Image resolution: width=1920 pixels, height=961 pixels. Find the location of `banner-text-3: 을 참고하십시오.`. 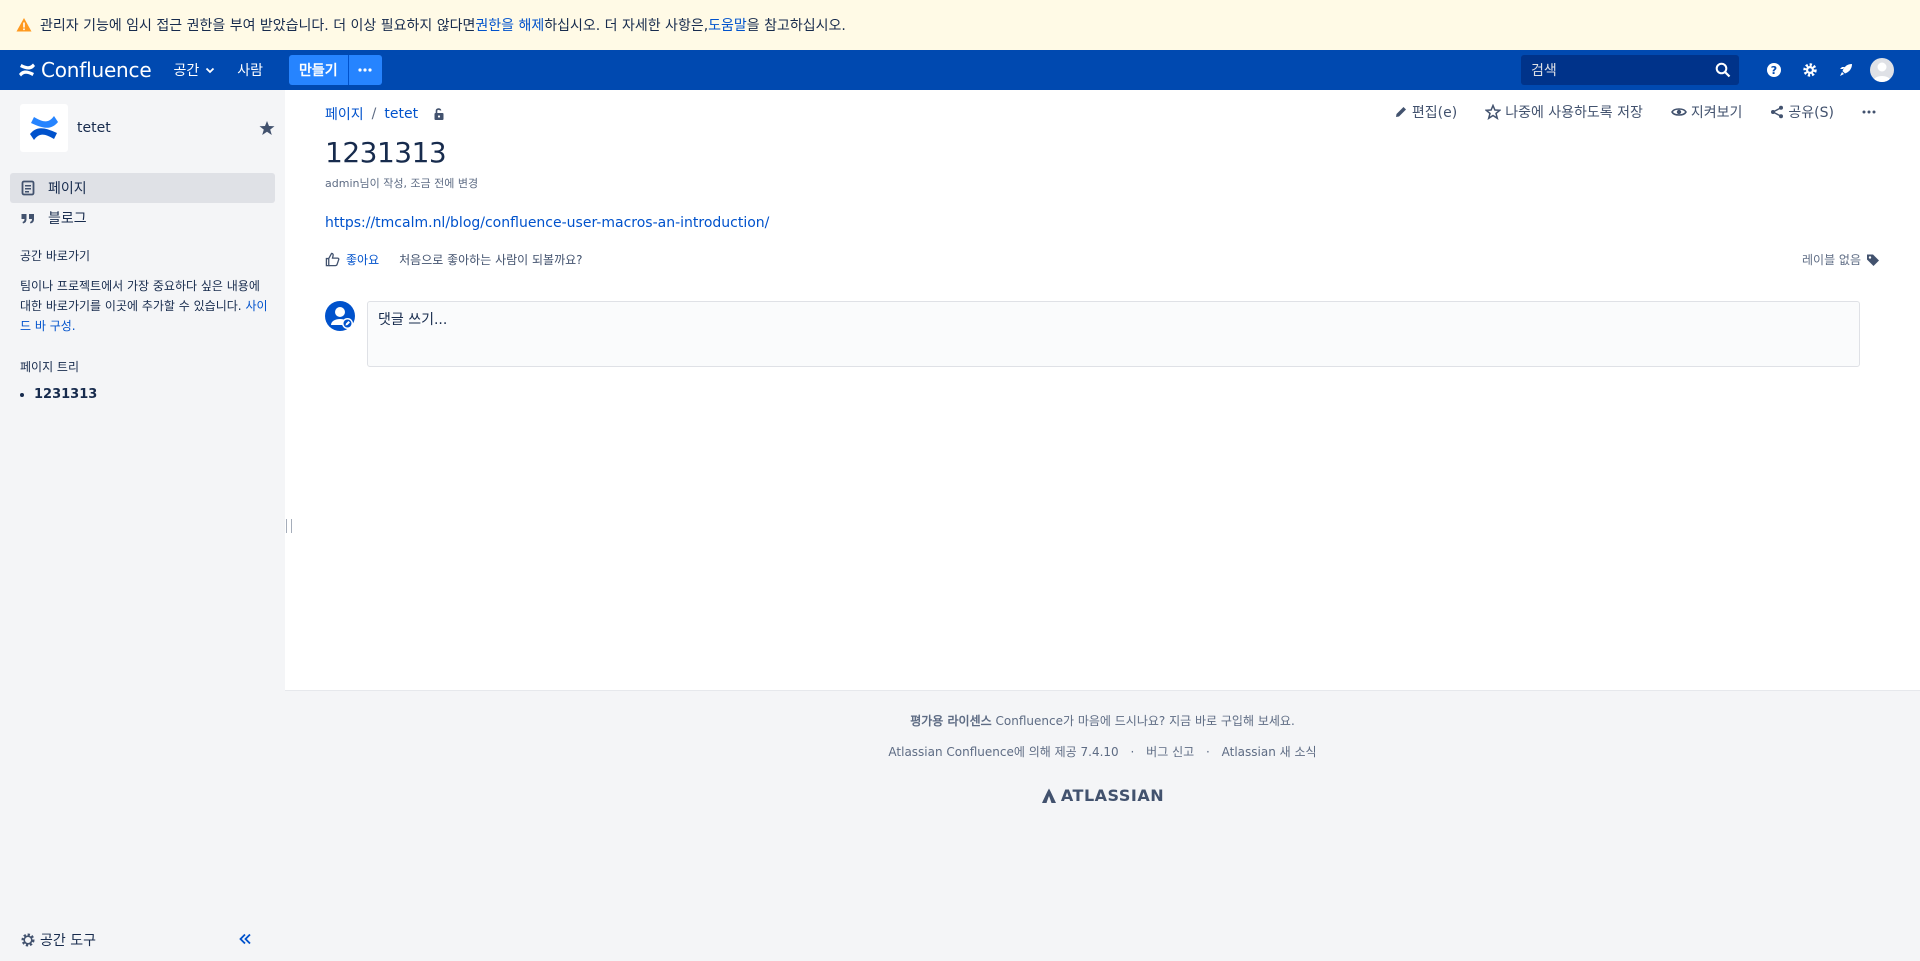

banner-text-3: 을 참고하십시오. is located at coordinates (796, 26).